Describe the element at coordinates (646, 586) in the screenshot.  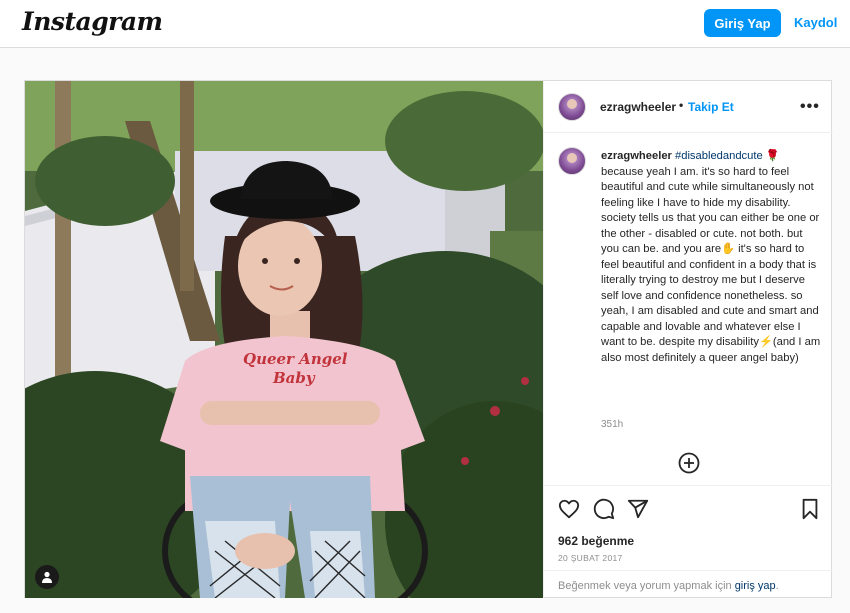
I see `login-prompt-text: Beğenmek veya yorum yapmak için` at that location.